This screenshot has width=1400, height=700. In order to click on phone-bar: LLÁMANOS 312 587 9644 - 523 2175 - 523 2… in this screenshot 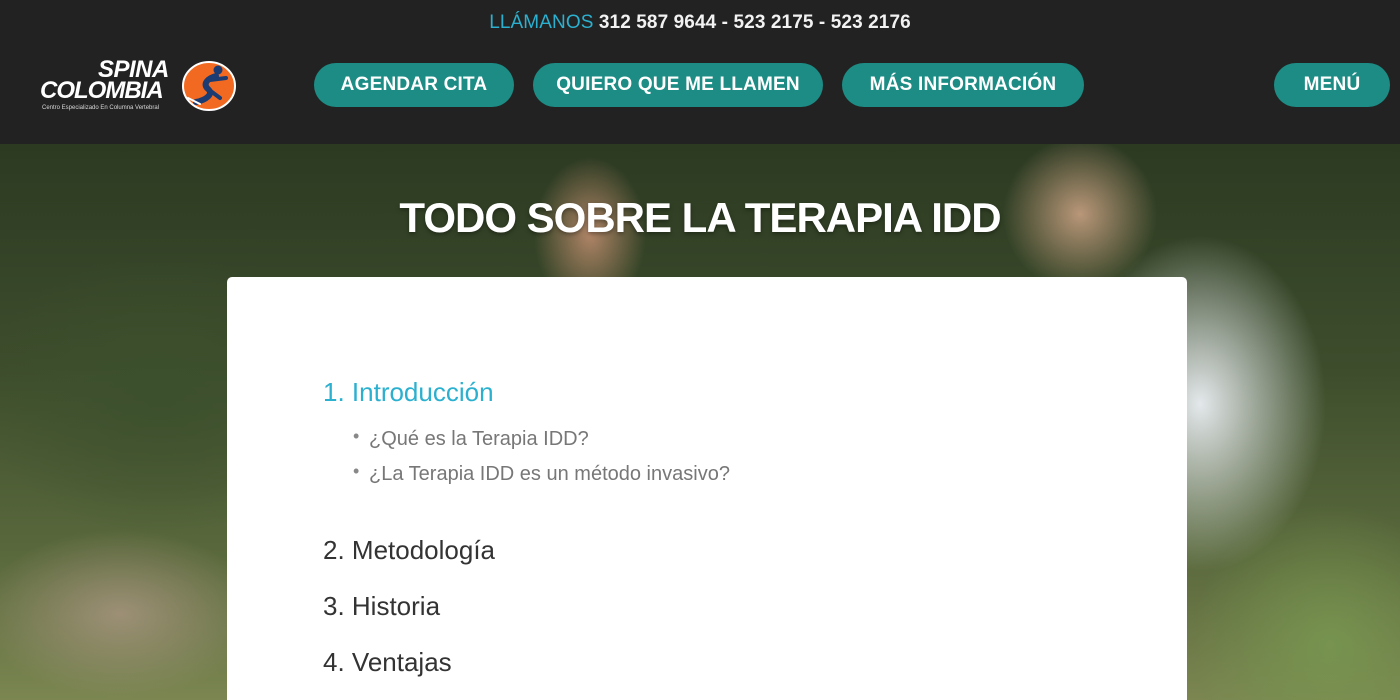, I will do `click(700, 23)`.